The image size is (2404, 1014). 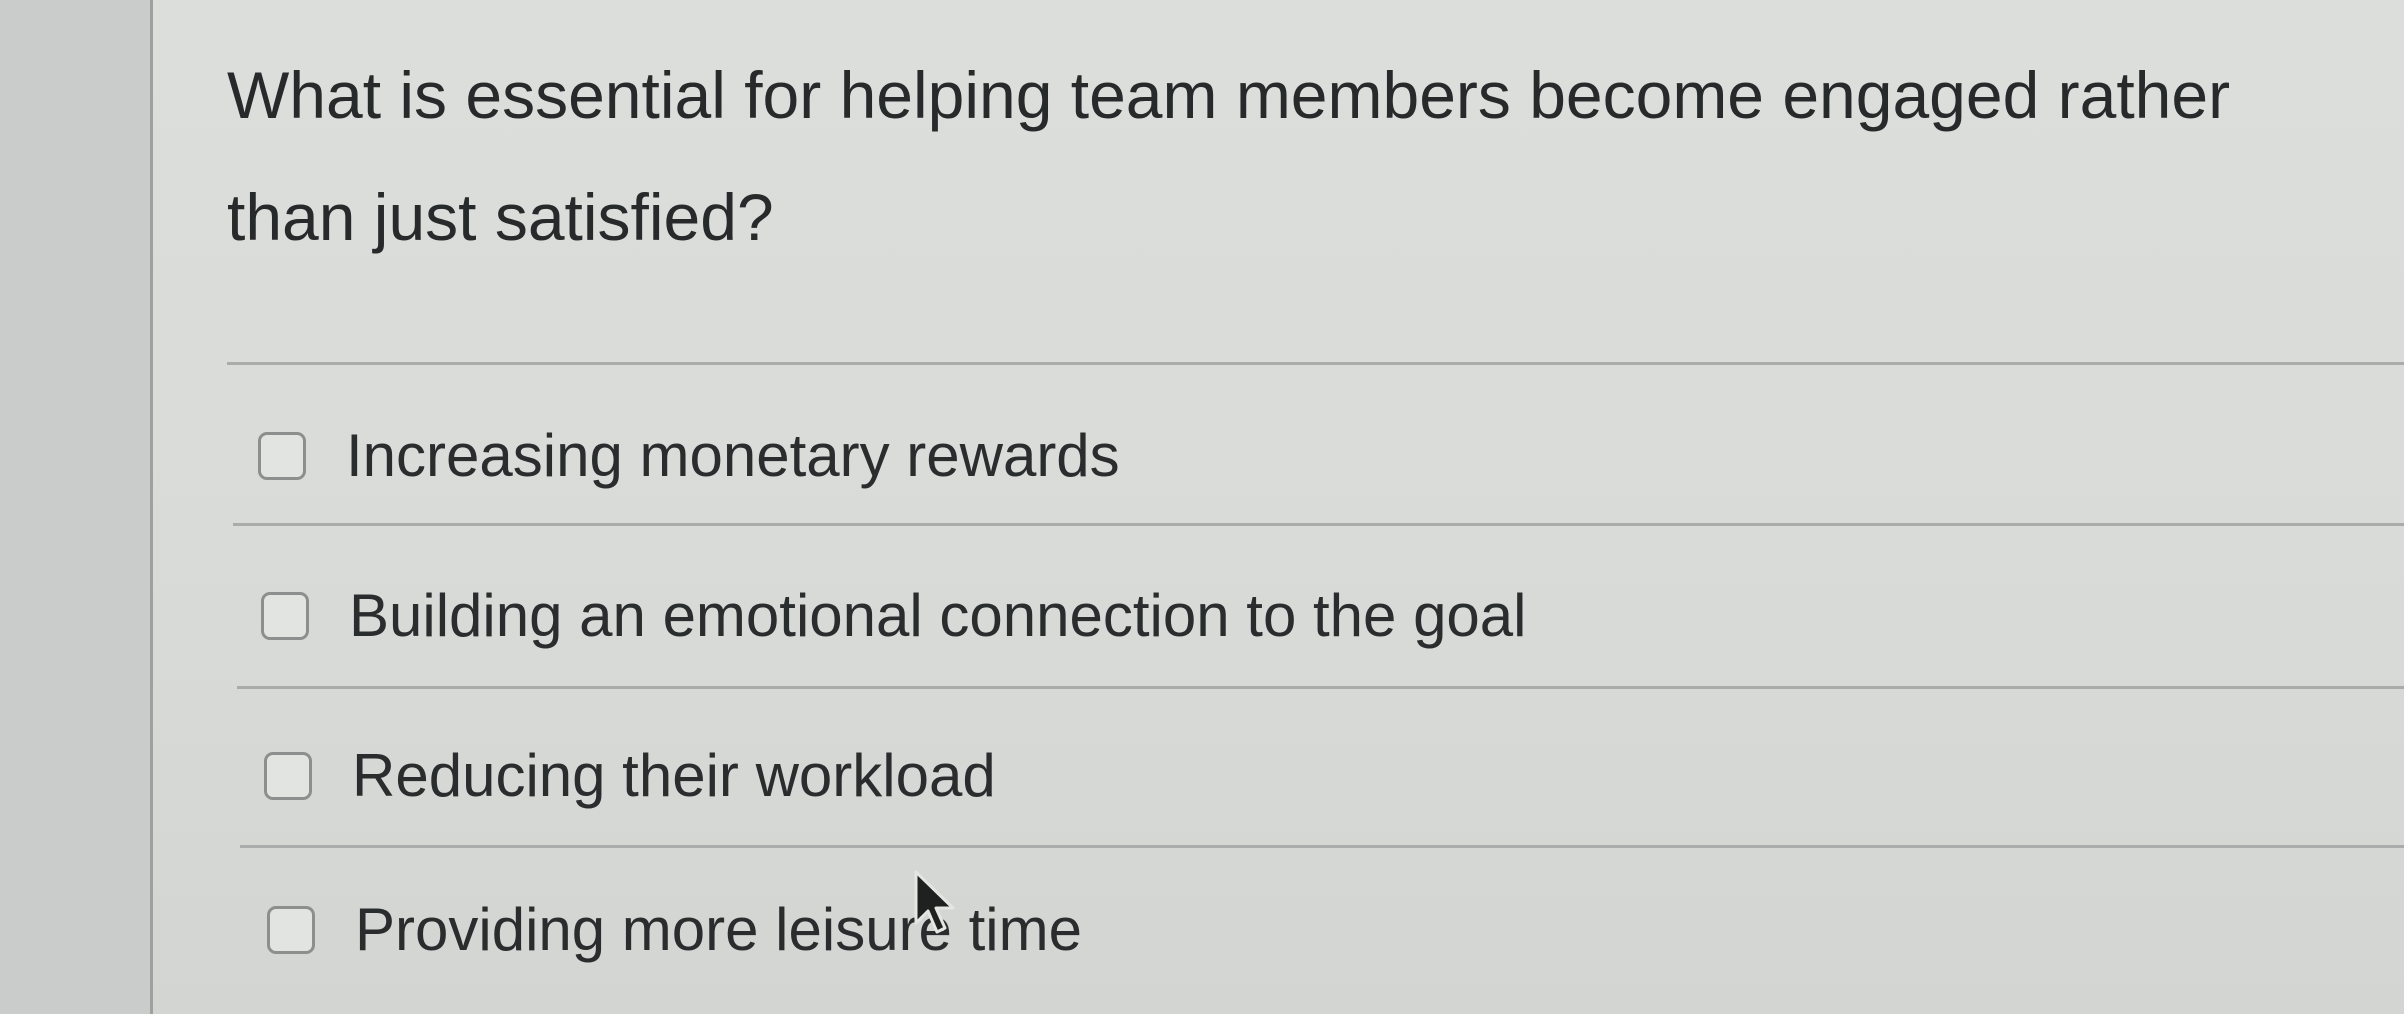 I want to click on option-increasing-monetary-rewards: Increasing monetary rewards, so click(x=689, y=456).